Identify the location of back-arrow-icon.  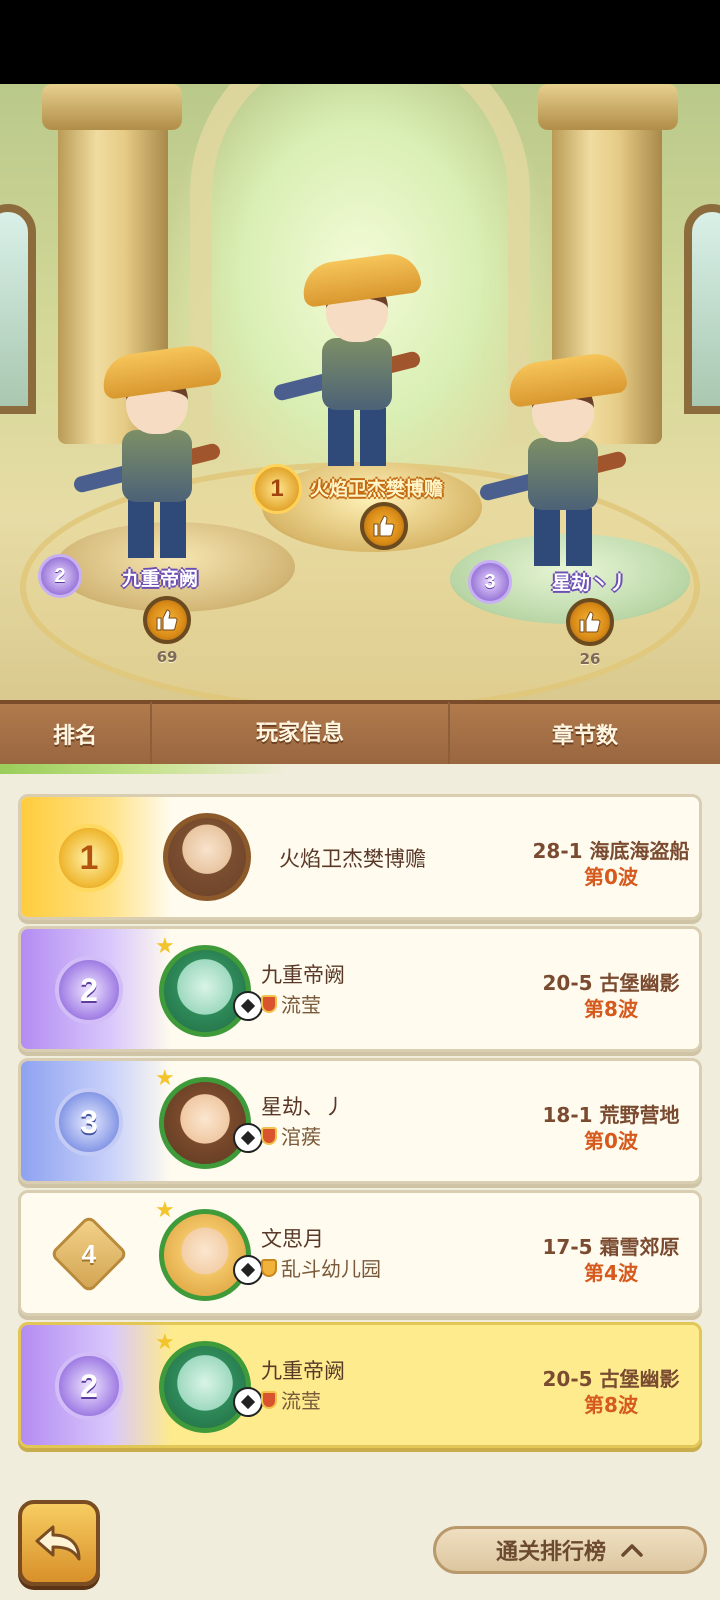
(58, 1543).